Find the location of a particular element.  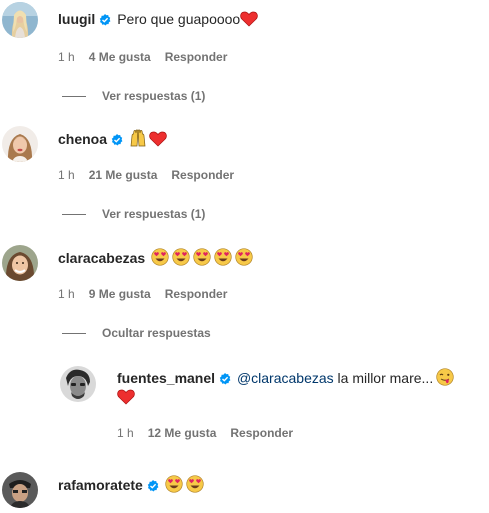

comment-body: luugil Pero que guapoooo is located at coordinates (158, 20).